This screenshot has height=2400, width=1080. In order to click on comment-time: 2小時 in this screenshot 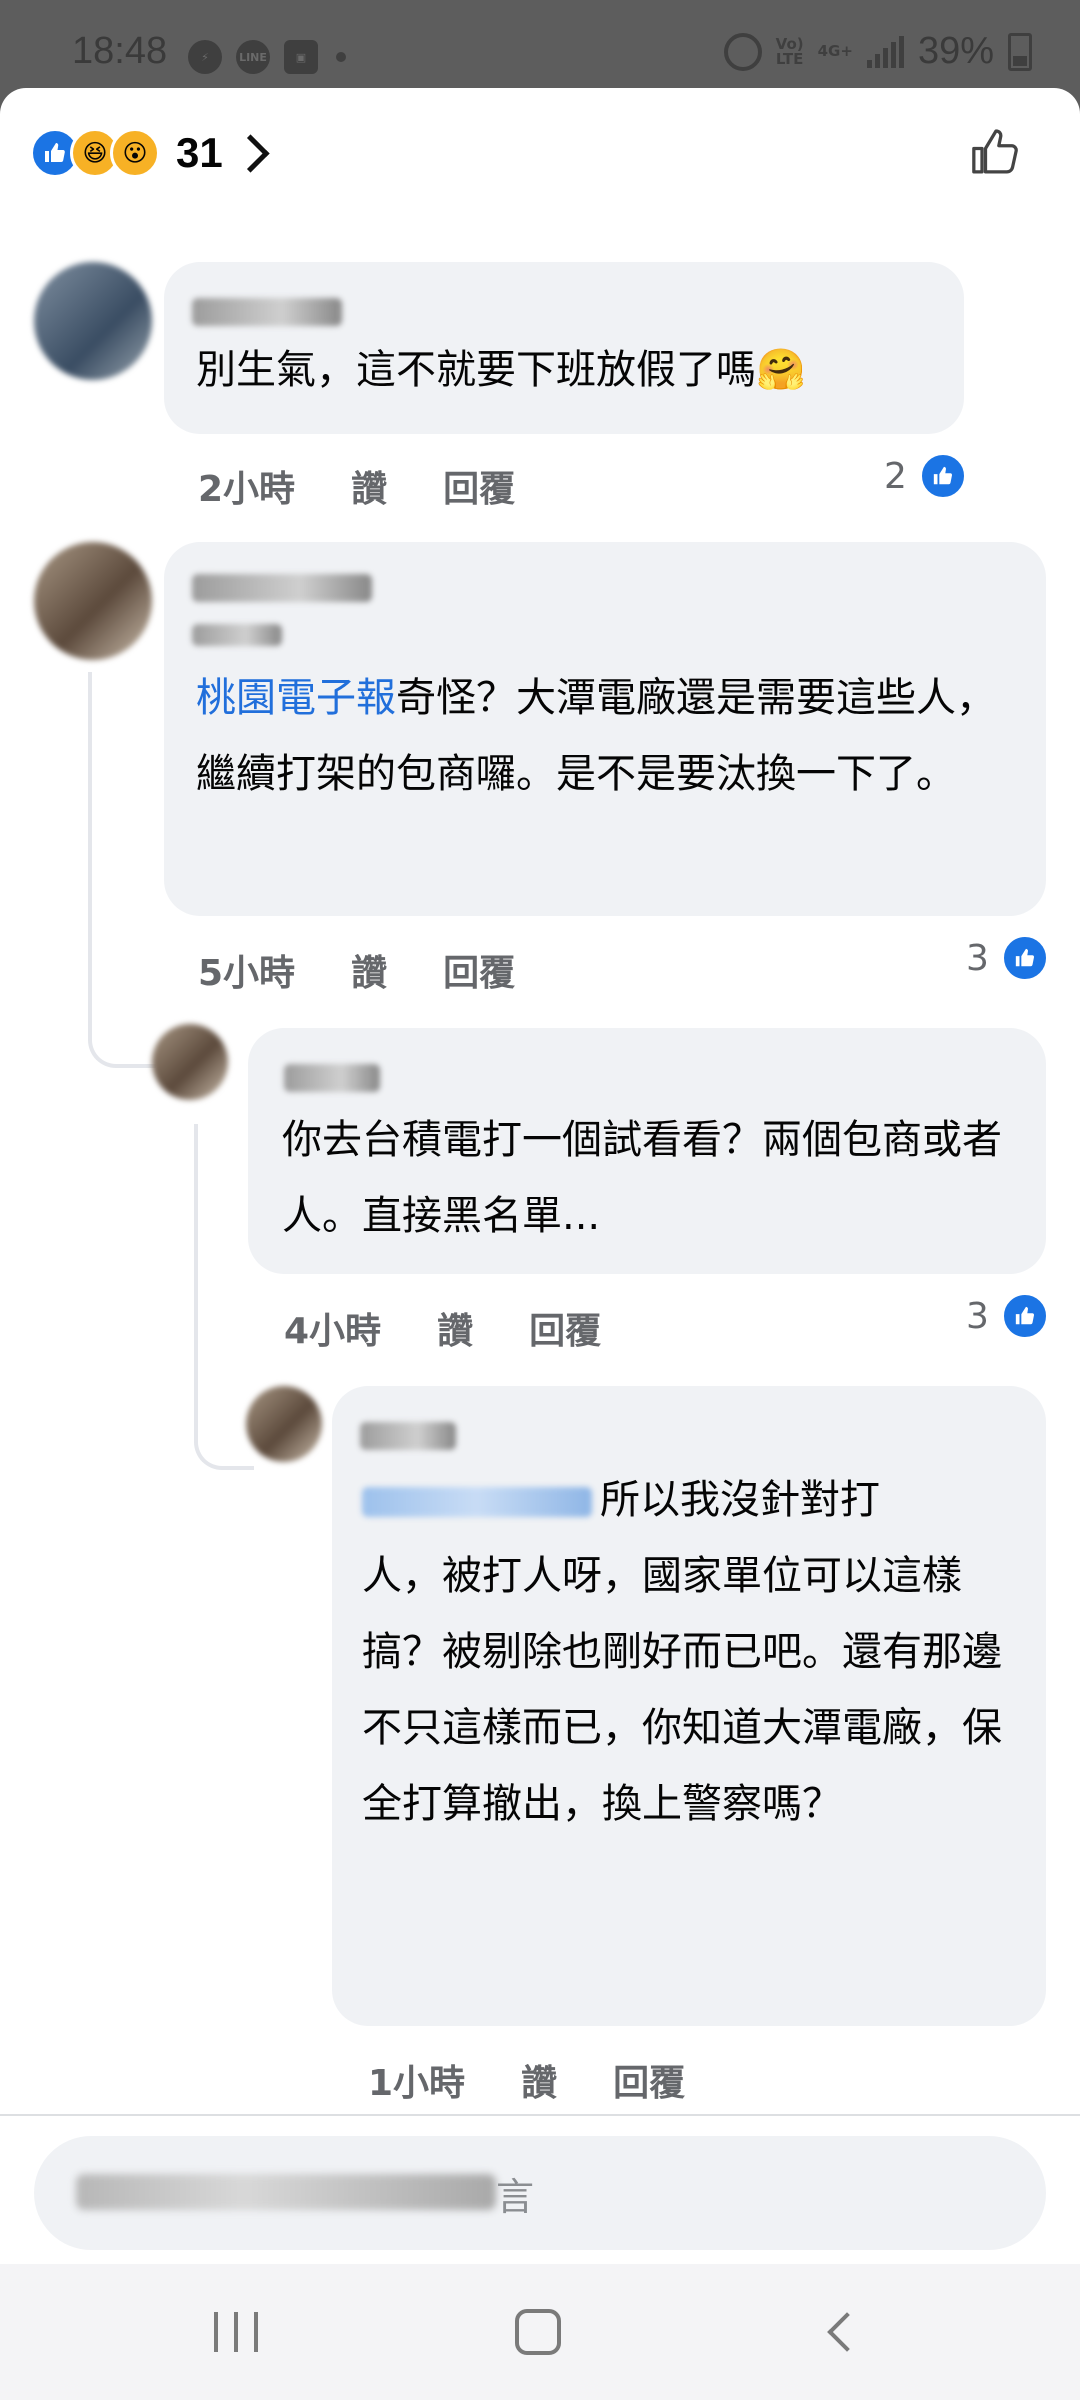, I will do `click(246, 486)`.